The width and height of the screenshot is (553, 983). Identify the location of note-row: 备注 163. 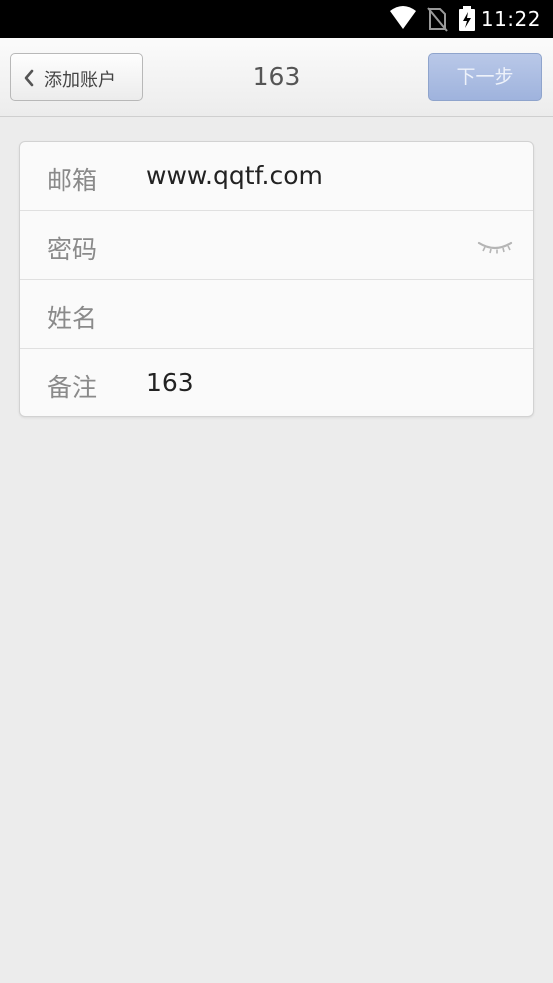
(276, 383).